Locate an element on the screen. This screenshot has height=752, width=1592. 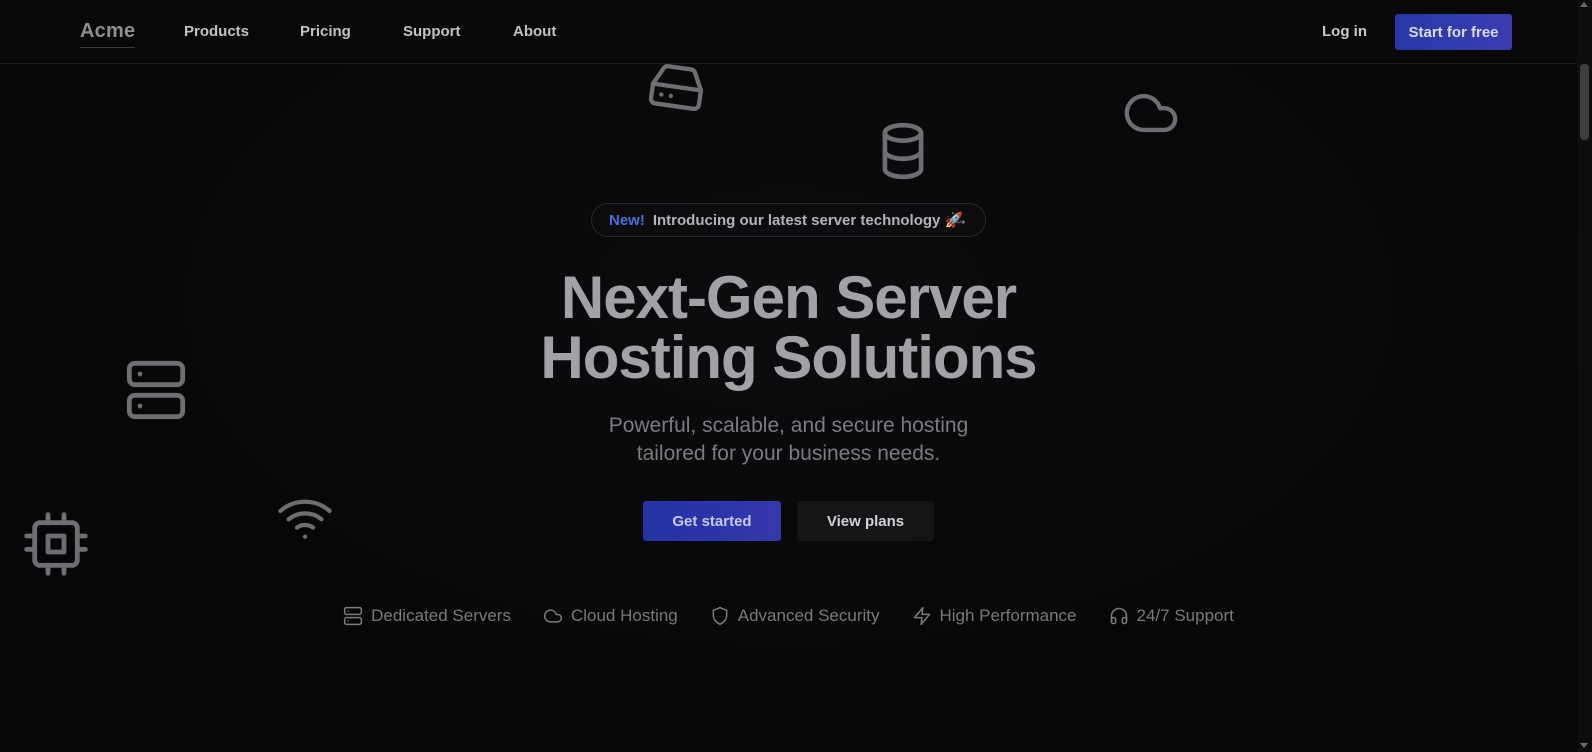
feature-label: Dedicated Servers is located at coordinates (441, 615).